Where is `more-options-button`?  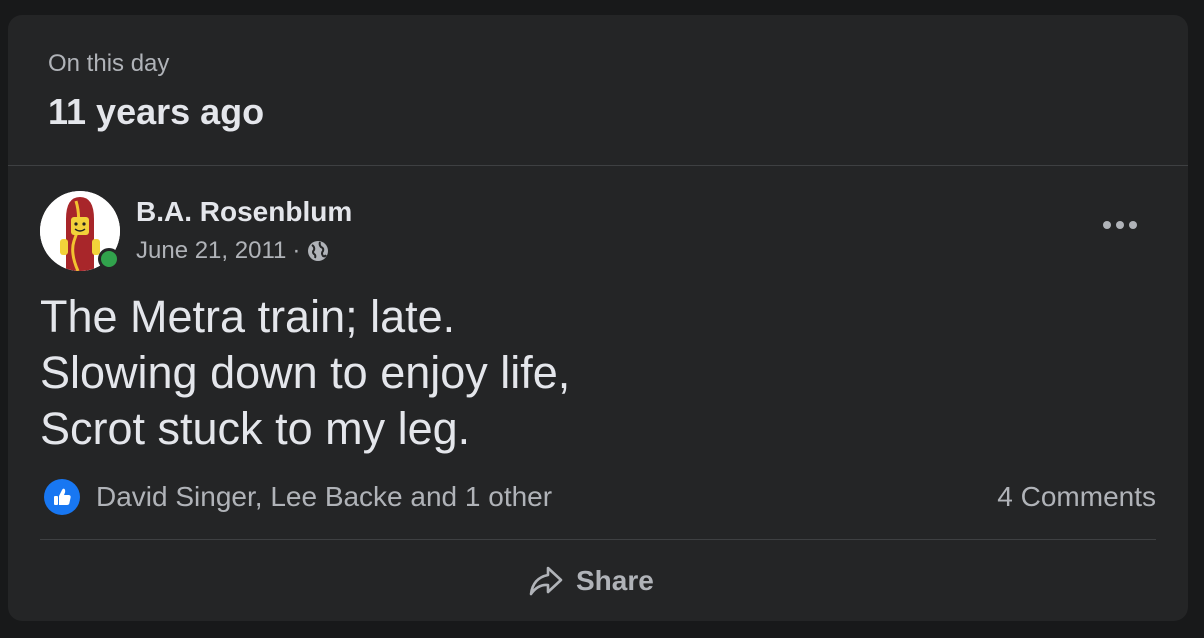 more-options-button is located at coordinates (1120, 225).